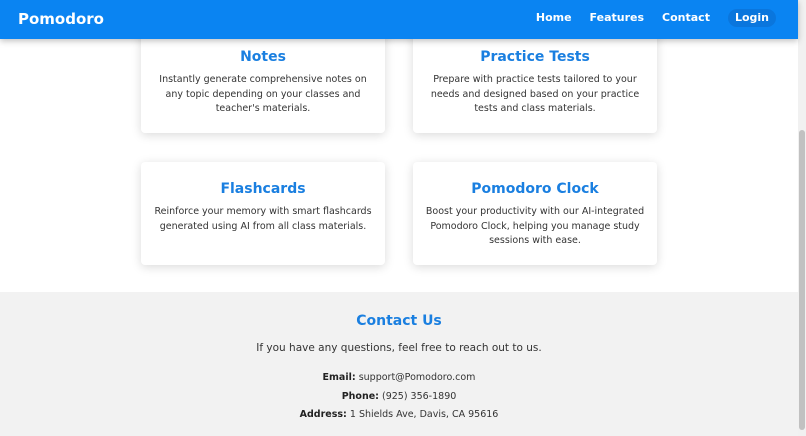 This screenshot has height=436, width=806. What do you see at coordinates (263, 189) in the screenshot?
I see `feature-title: Flashcards` at bounding box center [263, 189].